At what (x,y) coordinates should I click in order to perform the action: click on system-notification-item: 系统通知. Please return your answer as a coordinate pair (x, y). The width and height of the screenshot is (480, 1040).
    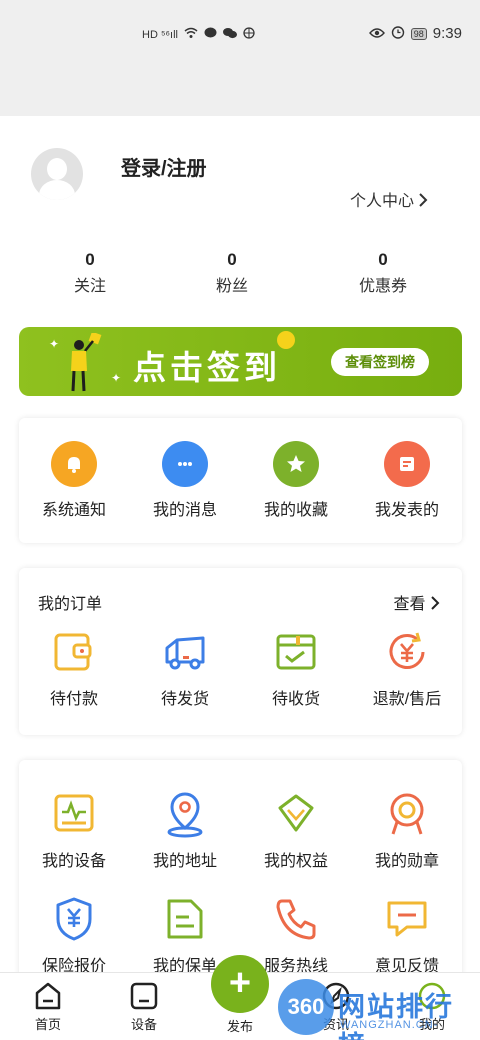
    Looking at the image, I should click on (74, 480).